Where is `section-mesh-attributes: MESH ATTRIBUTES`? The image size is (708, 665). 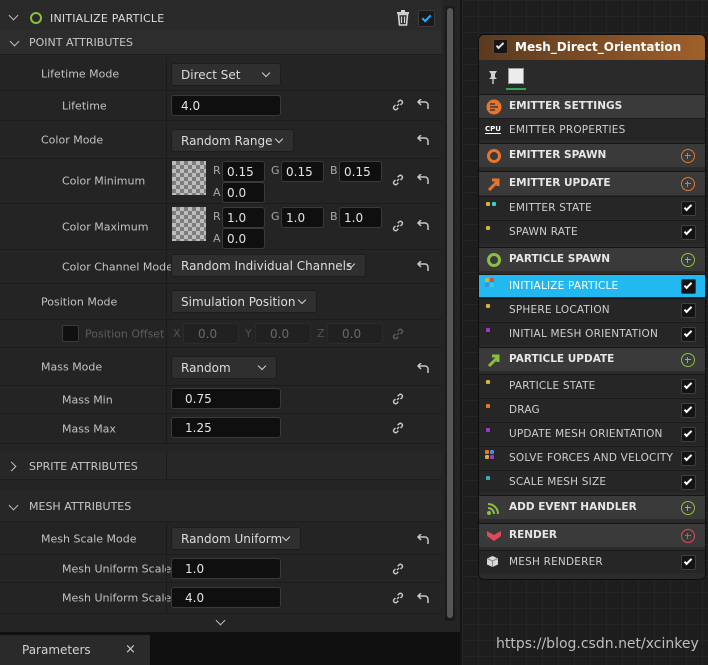
section-mesh-attributes: MESH ATTRIBUTES is located at coordinates (221, 506).